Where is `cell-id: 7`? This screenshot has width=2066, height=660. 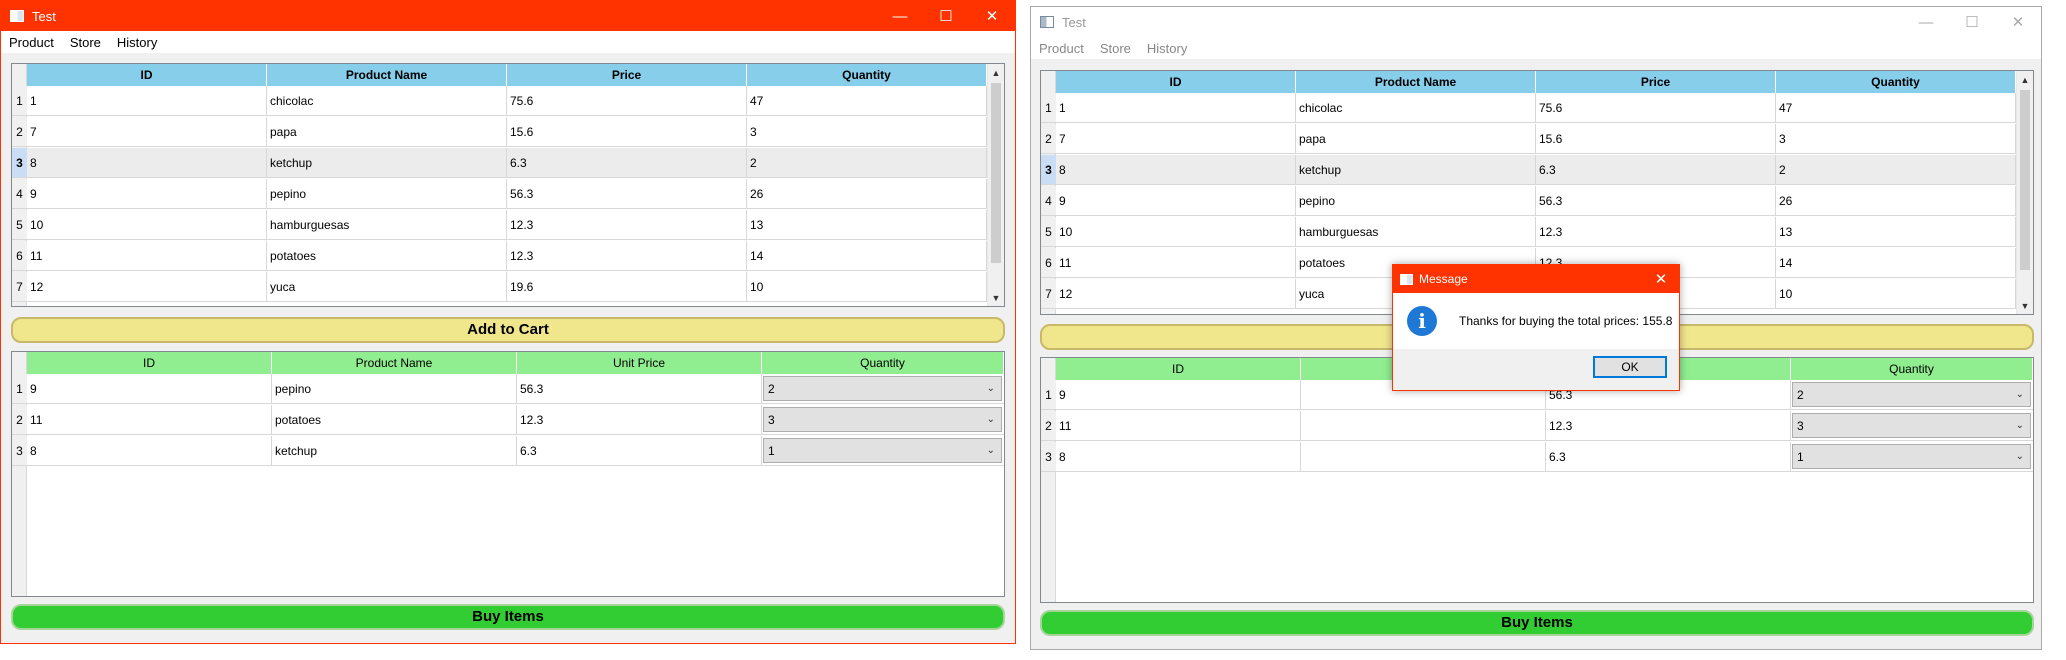 cell-id: 7 is located at coordinates (1176, 138).